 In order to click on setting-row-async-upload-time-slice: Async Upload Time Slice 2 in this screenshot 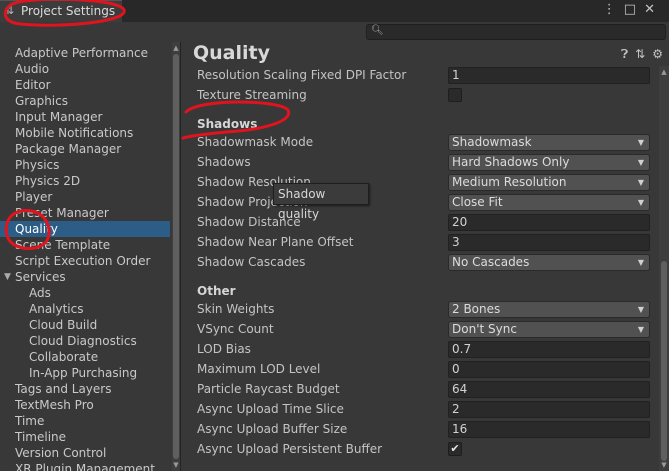, I will do `click(427, 410)`.